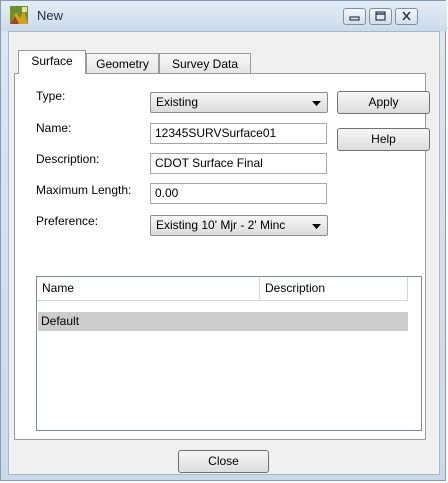 The width and height of the screenshot is (448, 483). What do you see at coordinates (51, 96) in the screenshot?
I see `type-label: Type:` at bounding box center [51, 96].